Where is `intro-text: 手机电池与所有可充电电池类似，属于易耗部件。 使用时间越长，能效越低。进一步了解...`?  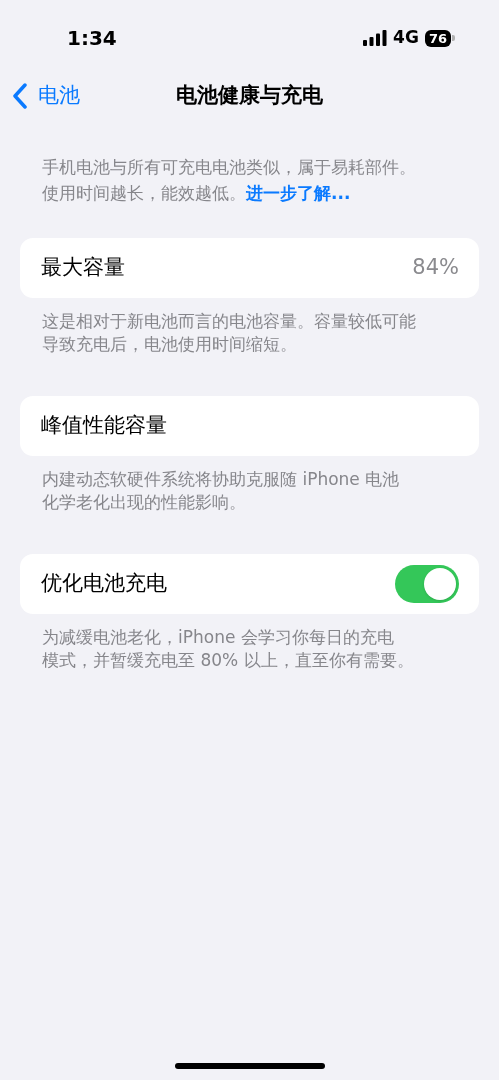 intro-text: 手机电池与所有可充电电池类似，属于易耗部件。 使用时间越长，能效越低。进一步了解... is located at coordinates (229, 180).